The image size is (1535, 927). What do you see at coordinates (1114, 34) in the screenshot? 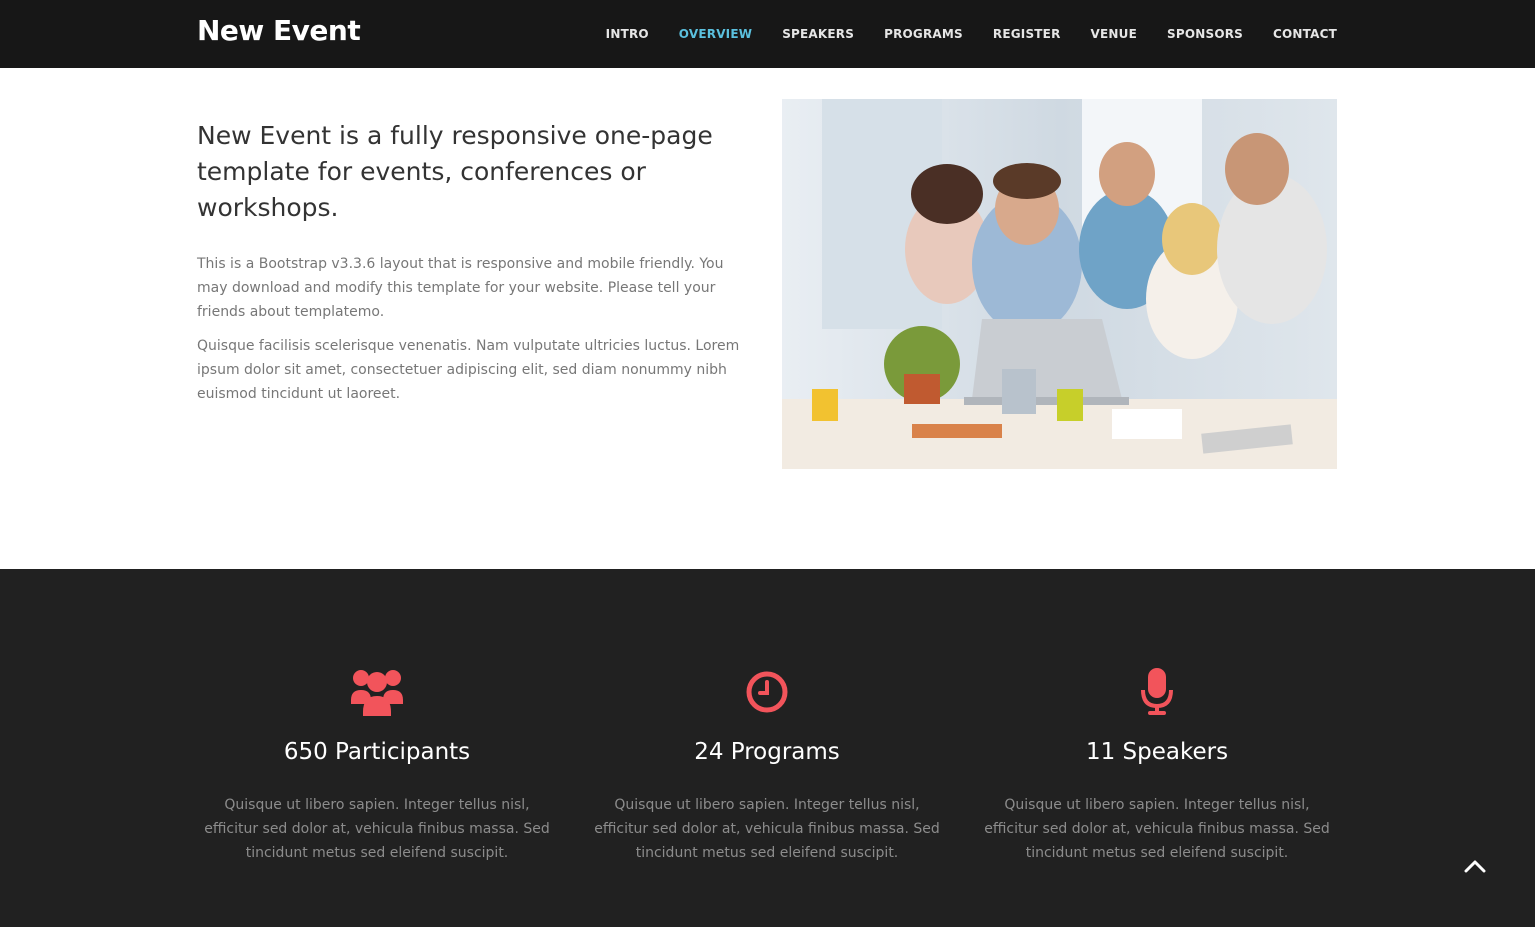
I see `nav-venue: VENUE` at bounding box center [1114, 34].